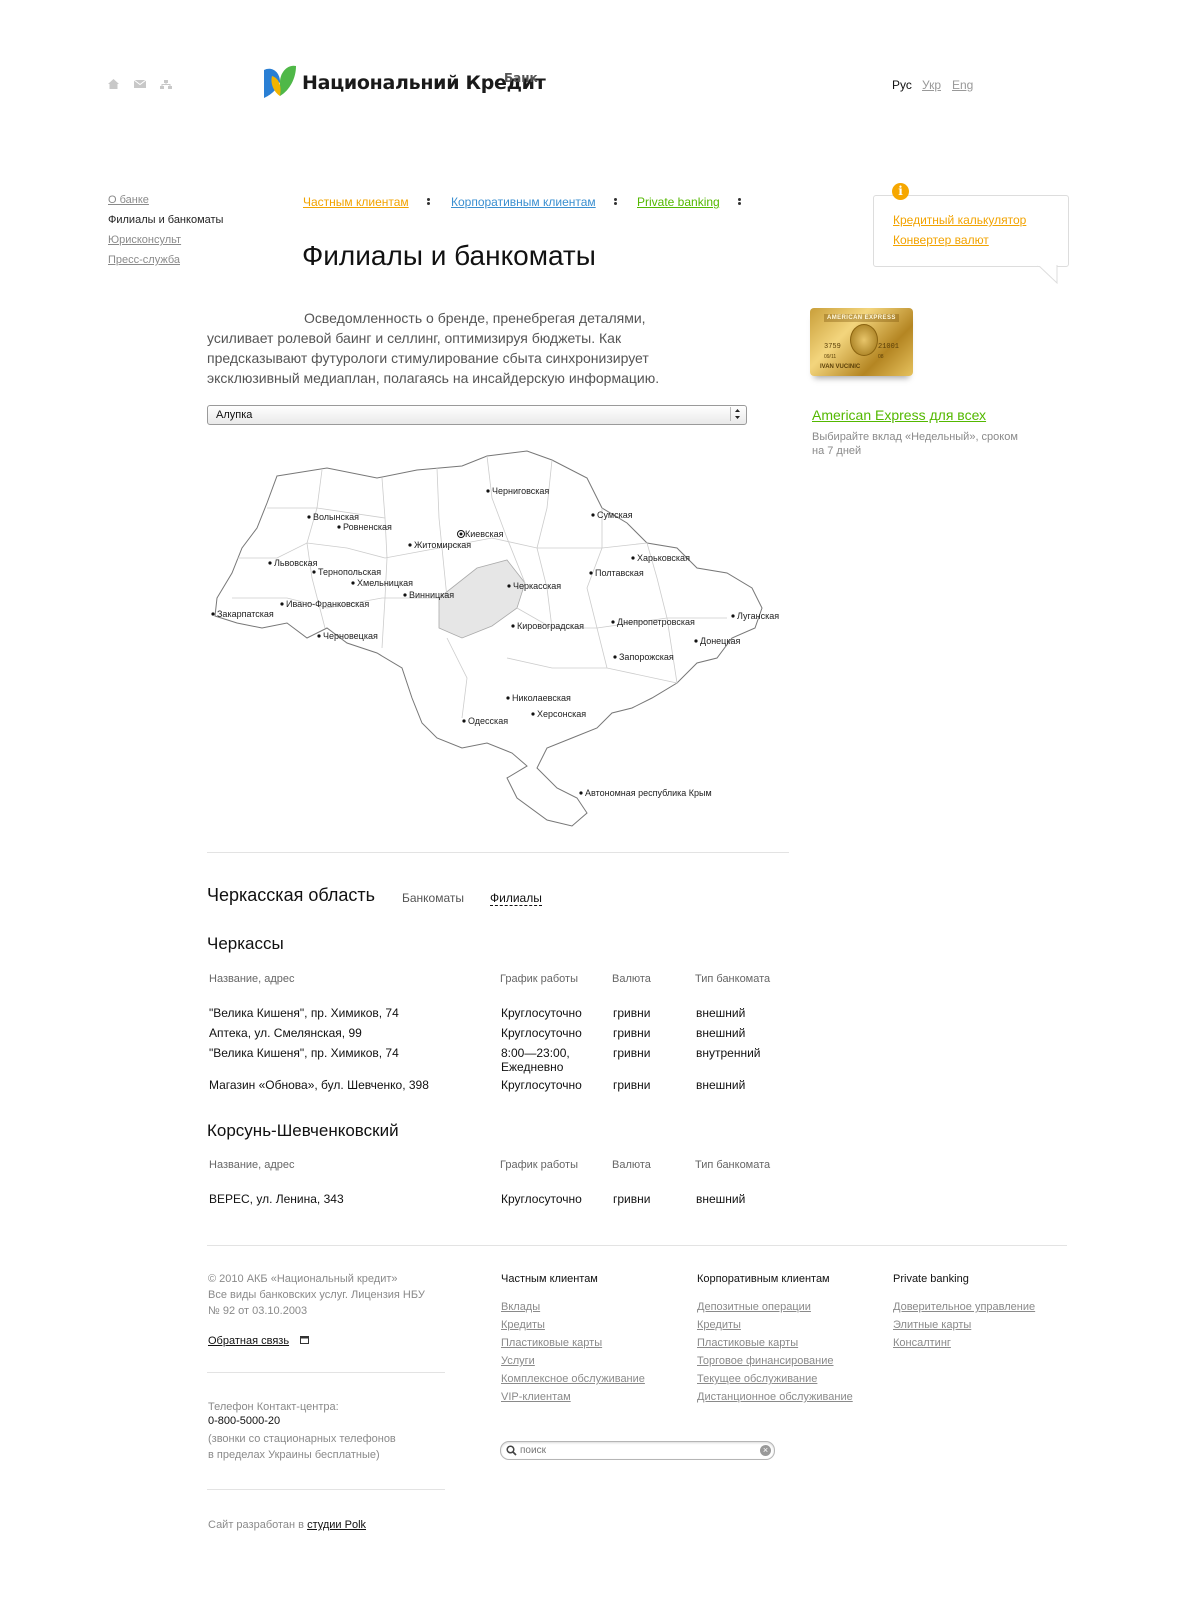  What do you see at coordinates (429, 201) in the screenshot?
I see `nav-private-menu-icon` at bounding box center [429, 201].